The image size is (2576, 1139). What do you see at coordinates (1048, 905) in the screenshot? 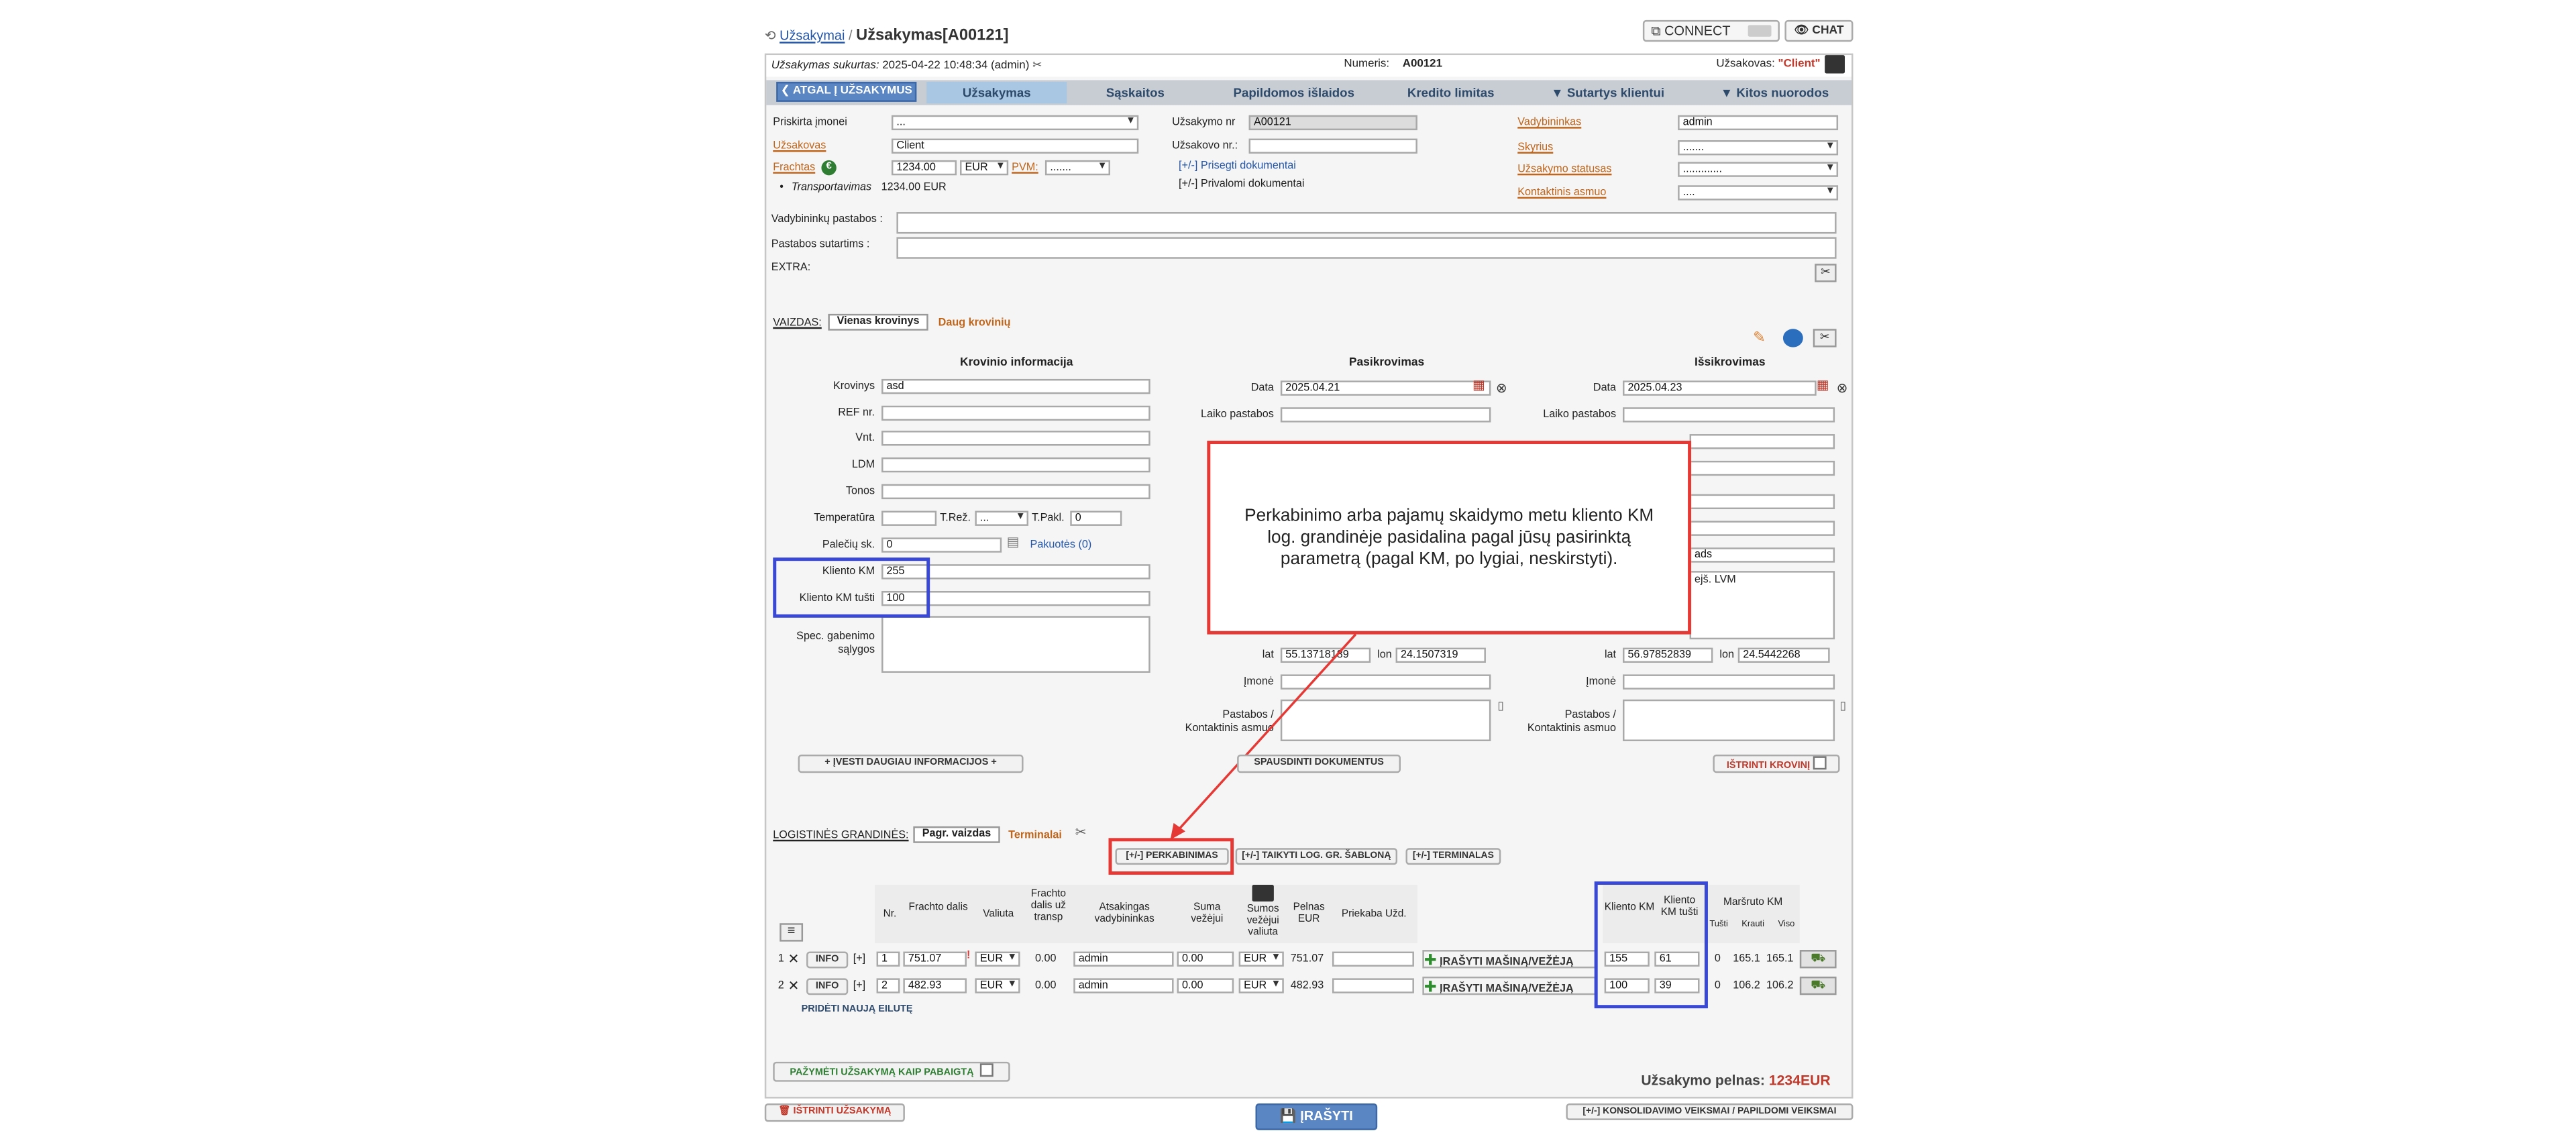
I see `col-freight-part-transp: Frachto dalis už transp` at bounding box center [1048, 905].